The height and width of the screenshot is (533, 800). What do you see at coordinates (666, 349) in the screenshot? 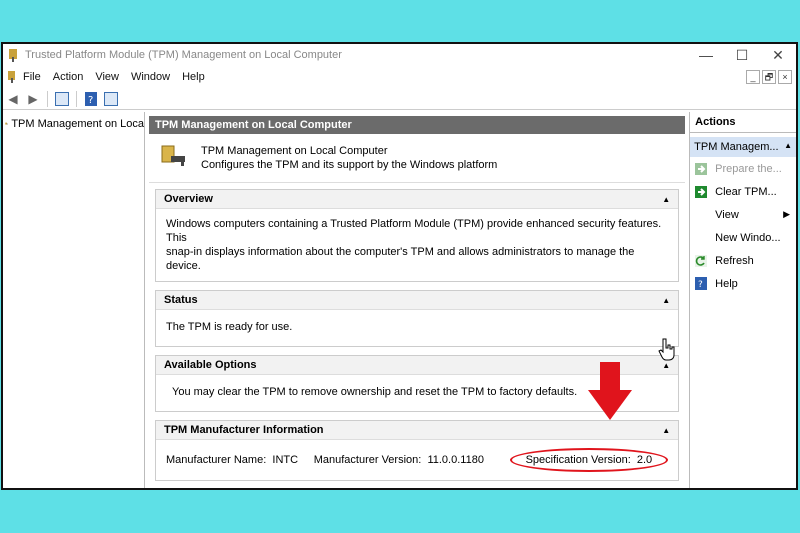
I see `hand-cursor-icon` at bounding box center [666, 349].